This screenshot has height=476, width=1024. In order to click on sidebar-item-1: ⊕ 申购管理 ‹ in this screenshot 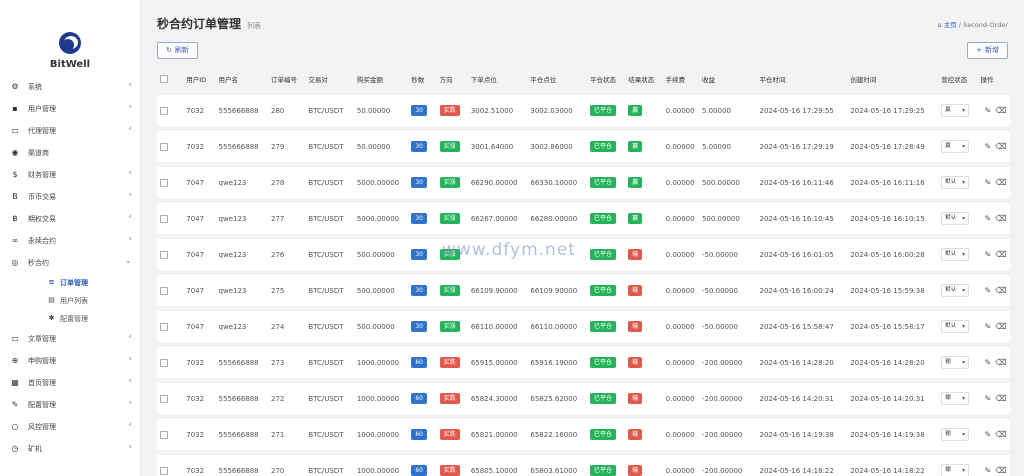, I will do `click(70, 361)`.